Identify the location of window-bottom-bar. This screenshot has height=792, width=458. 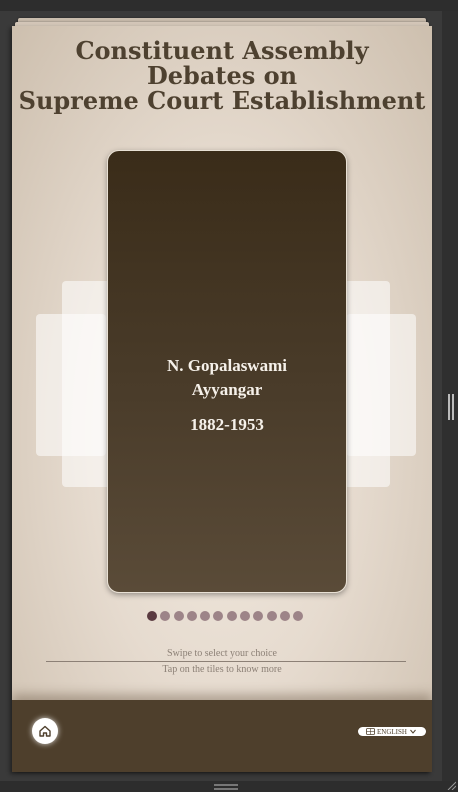
(229, 786).